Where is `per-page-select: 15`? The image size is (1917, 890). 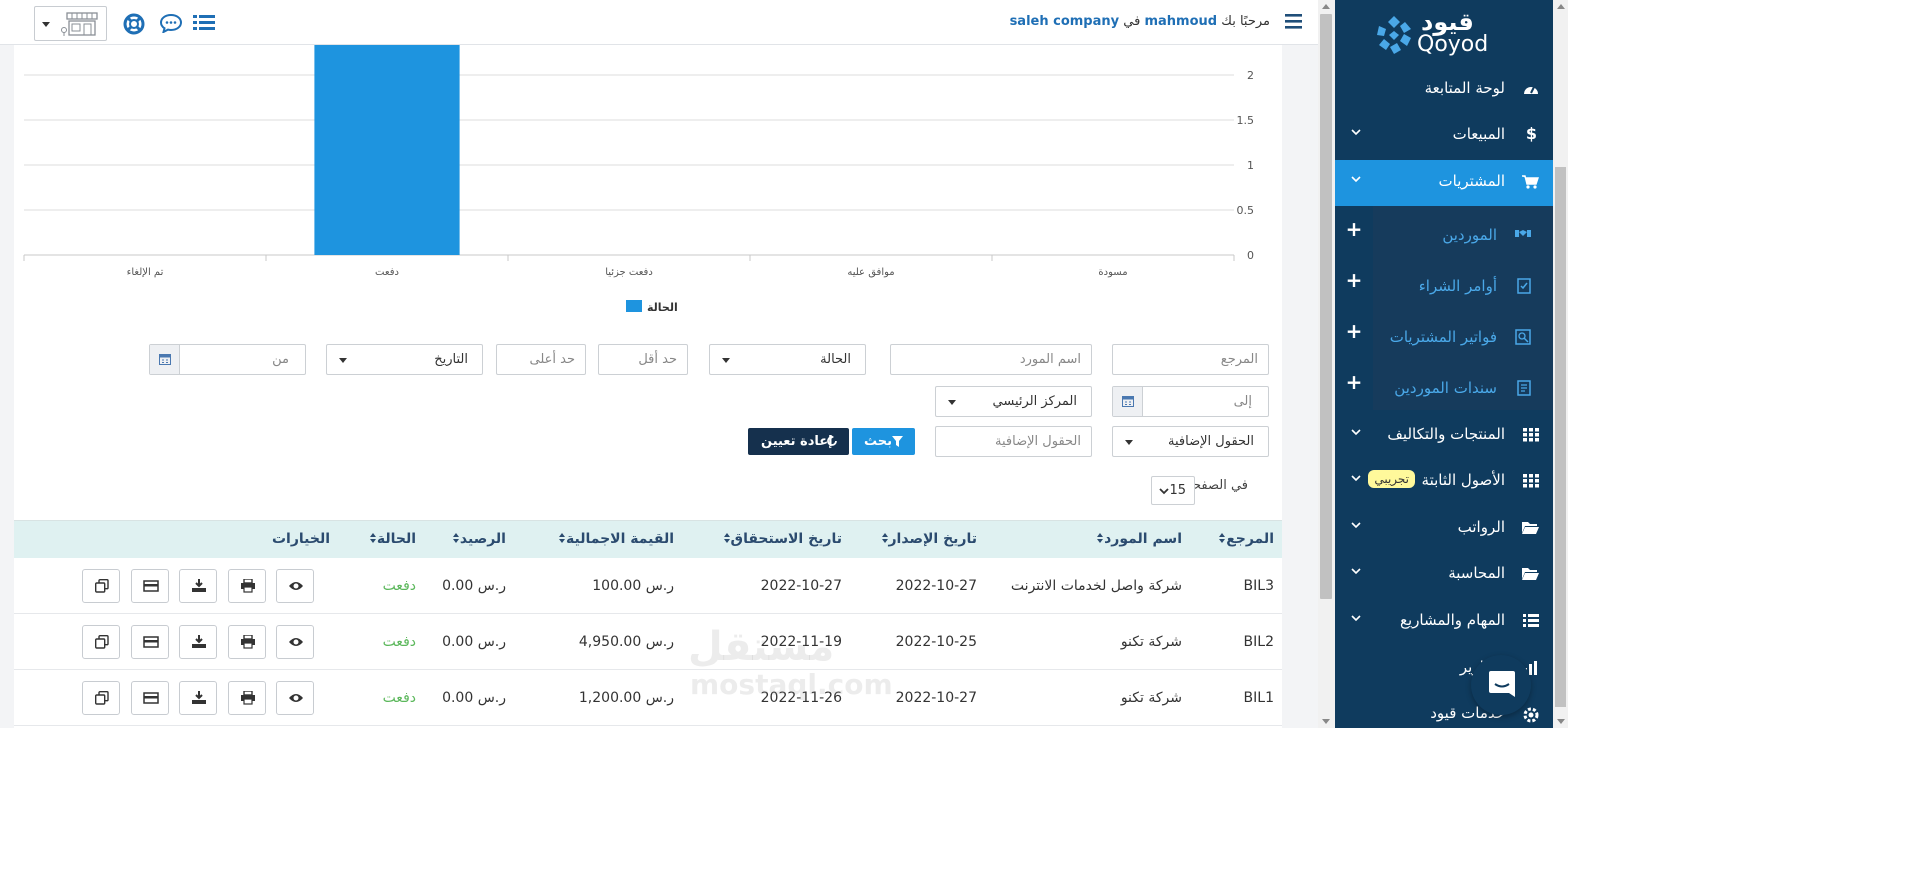 per-page-select: 15 is located at coordinates (1173, 490).